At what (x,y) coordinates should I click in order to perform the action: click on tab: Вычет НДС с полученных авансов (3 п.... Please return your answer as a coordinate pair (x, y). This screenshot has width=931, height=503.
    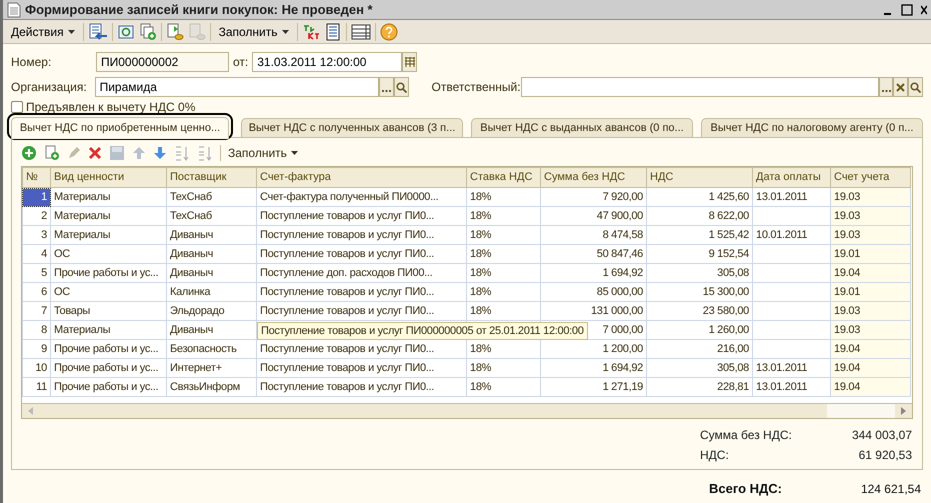
    Looking at the image, I should click on (352, 127).